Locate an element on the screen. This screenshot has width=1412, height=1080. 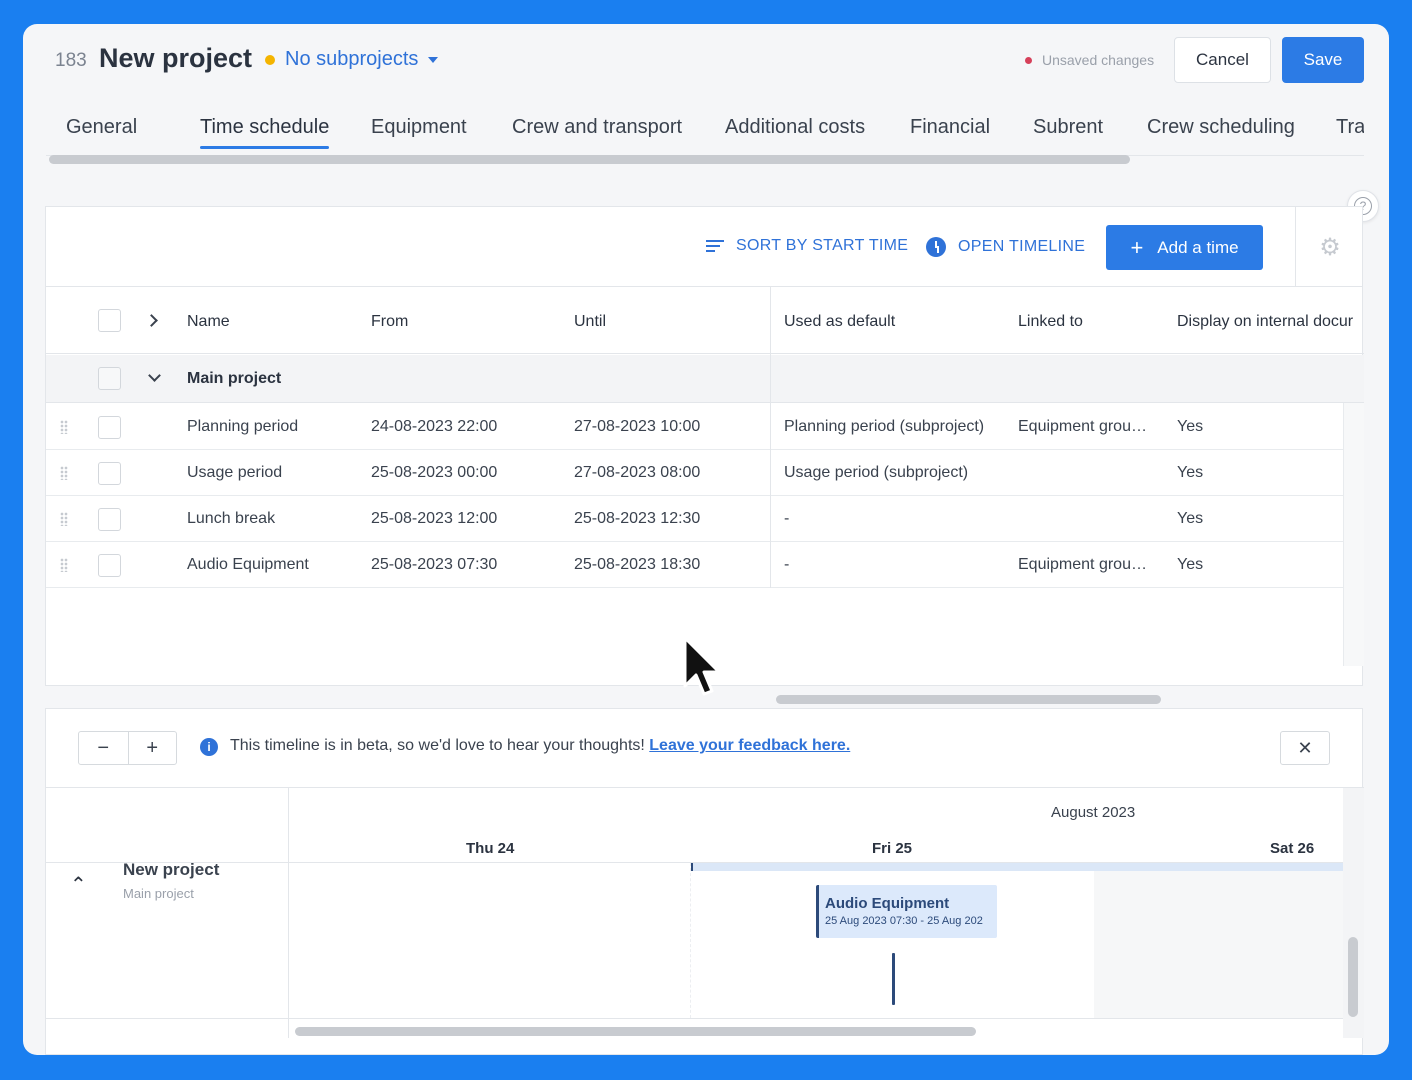
tabs-scrollbar is located at coordinates (589, 159).